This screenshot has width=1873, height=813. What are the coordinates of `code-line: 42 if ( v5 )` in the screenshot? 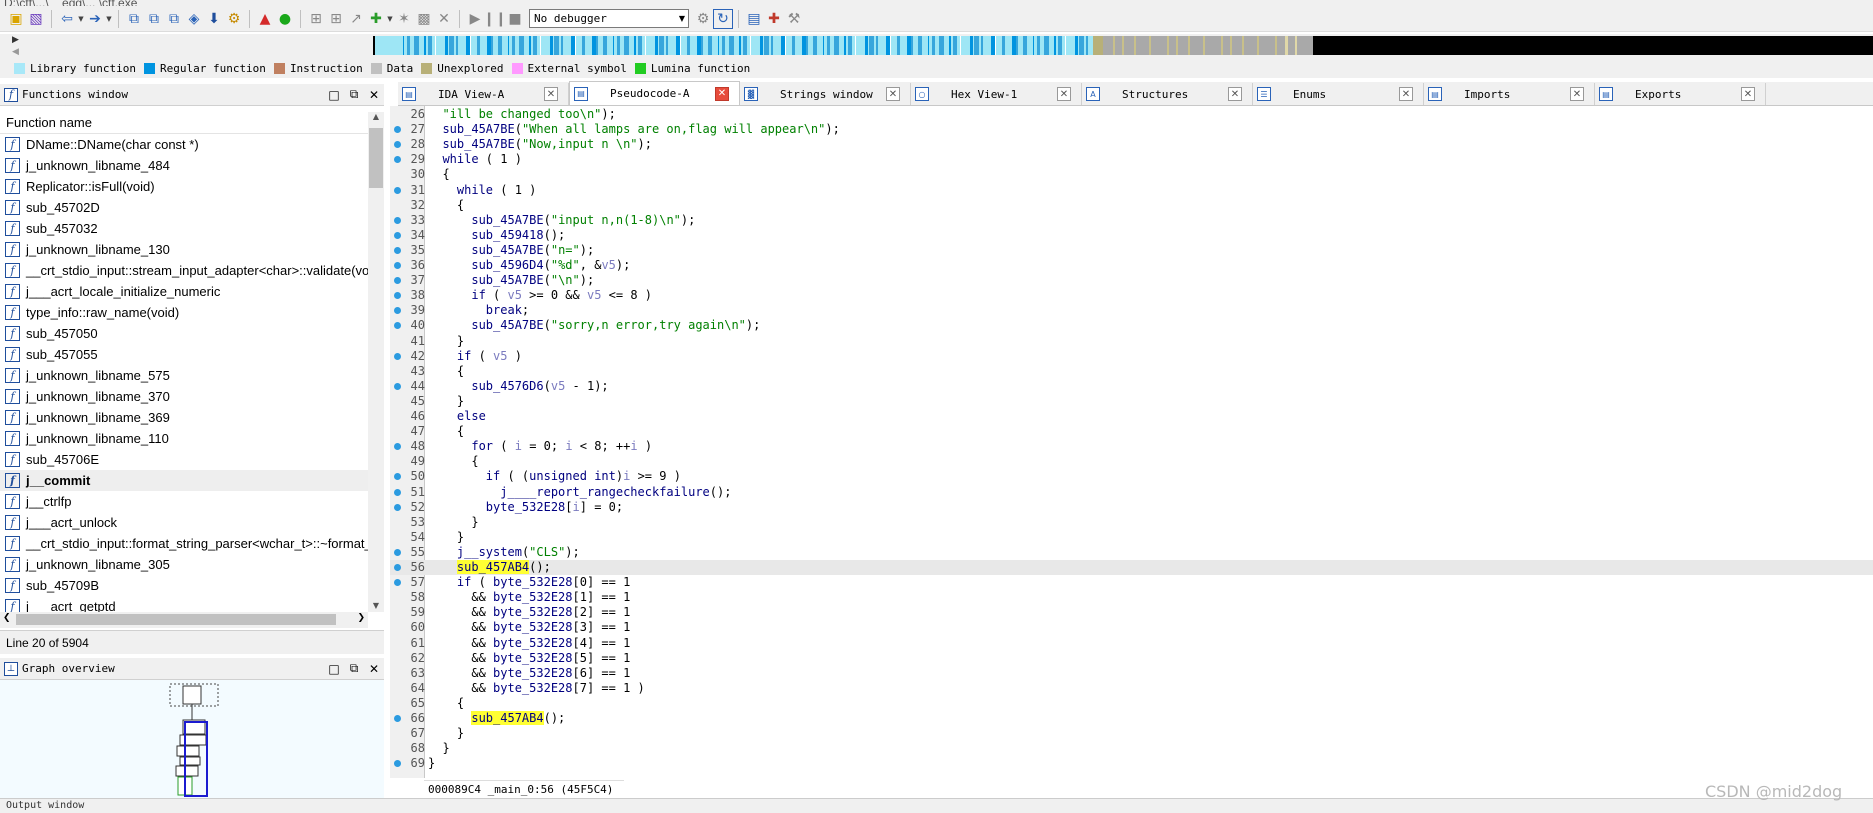 It's located at (1131, 356).